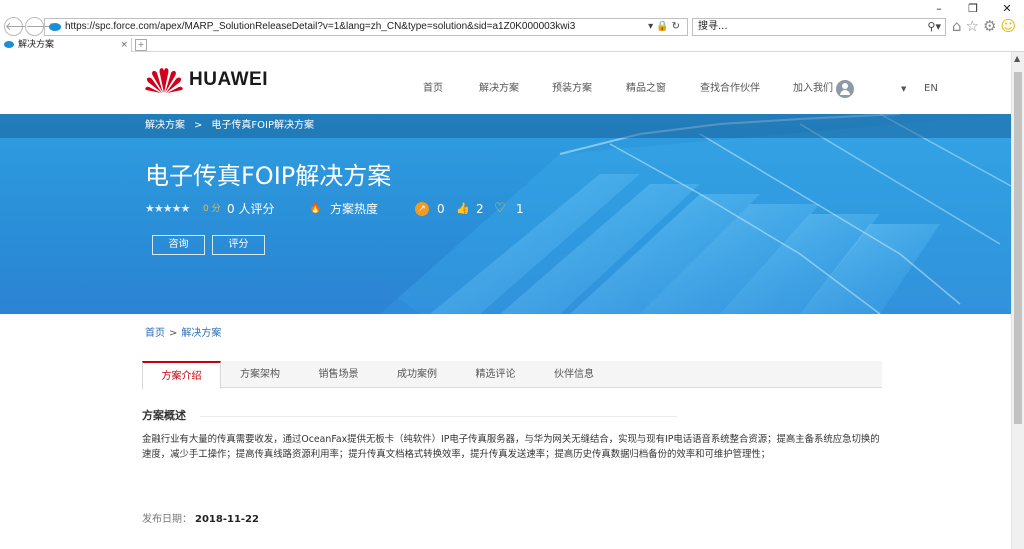  What do you see at coordinates (845, 89) in the screenshot?
I see `user-avatar-icon` at bounding box center [845, 89].